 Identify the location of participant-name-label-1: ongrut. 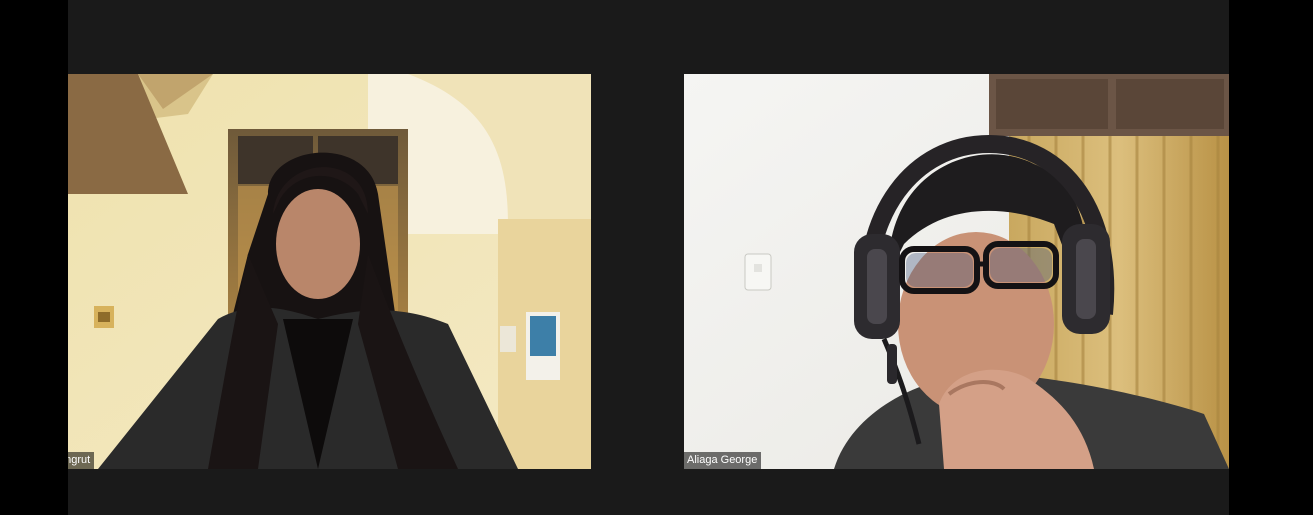
(81, 460).